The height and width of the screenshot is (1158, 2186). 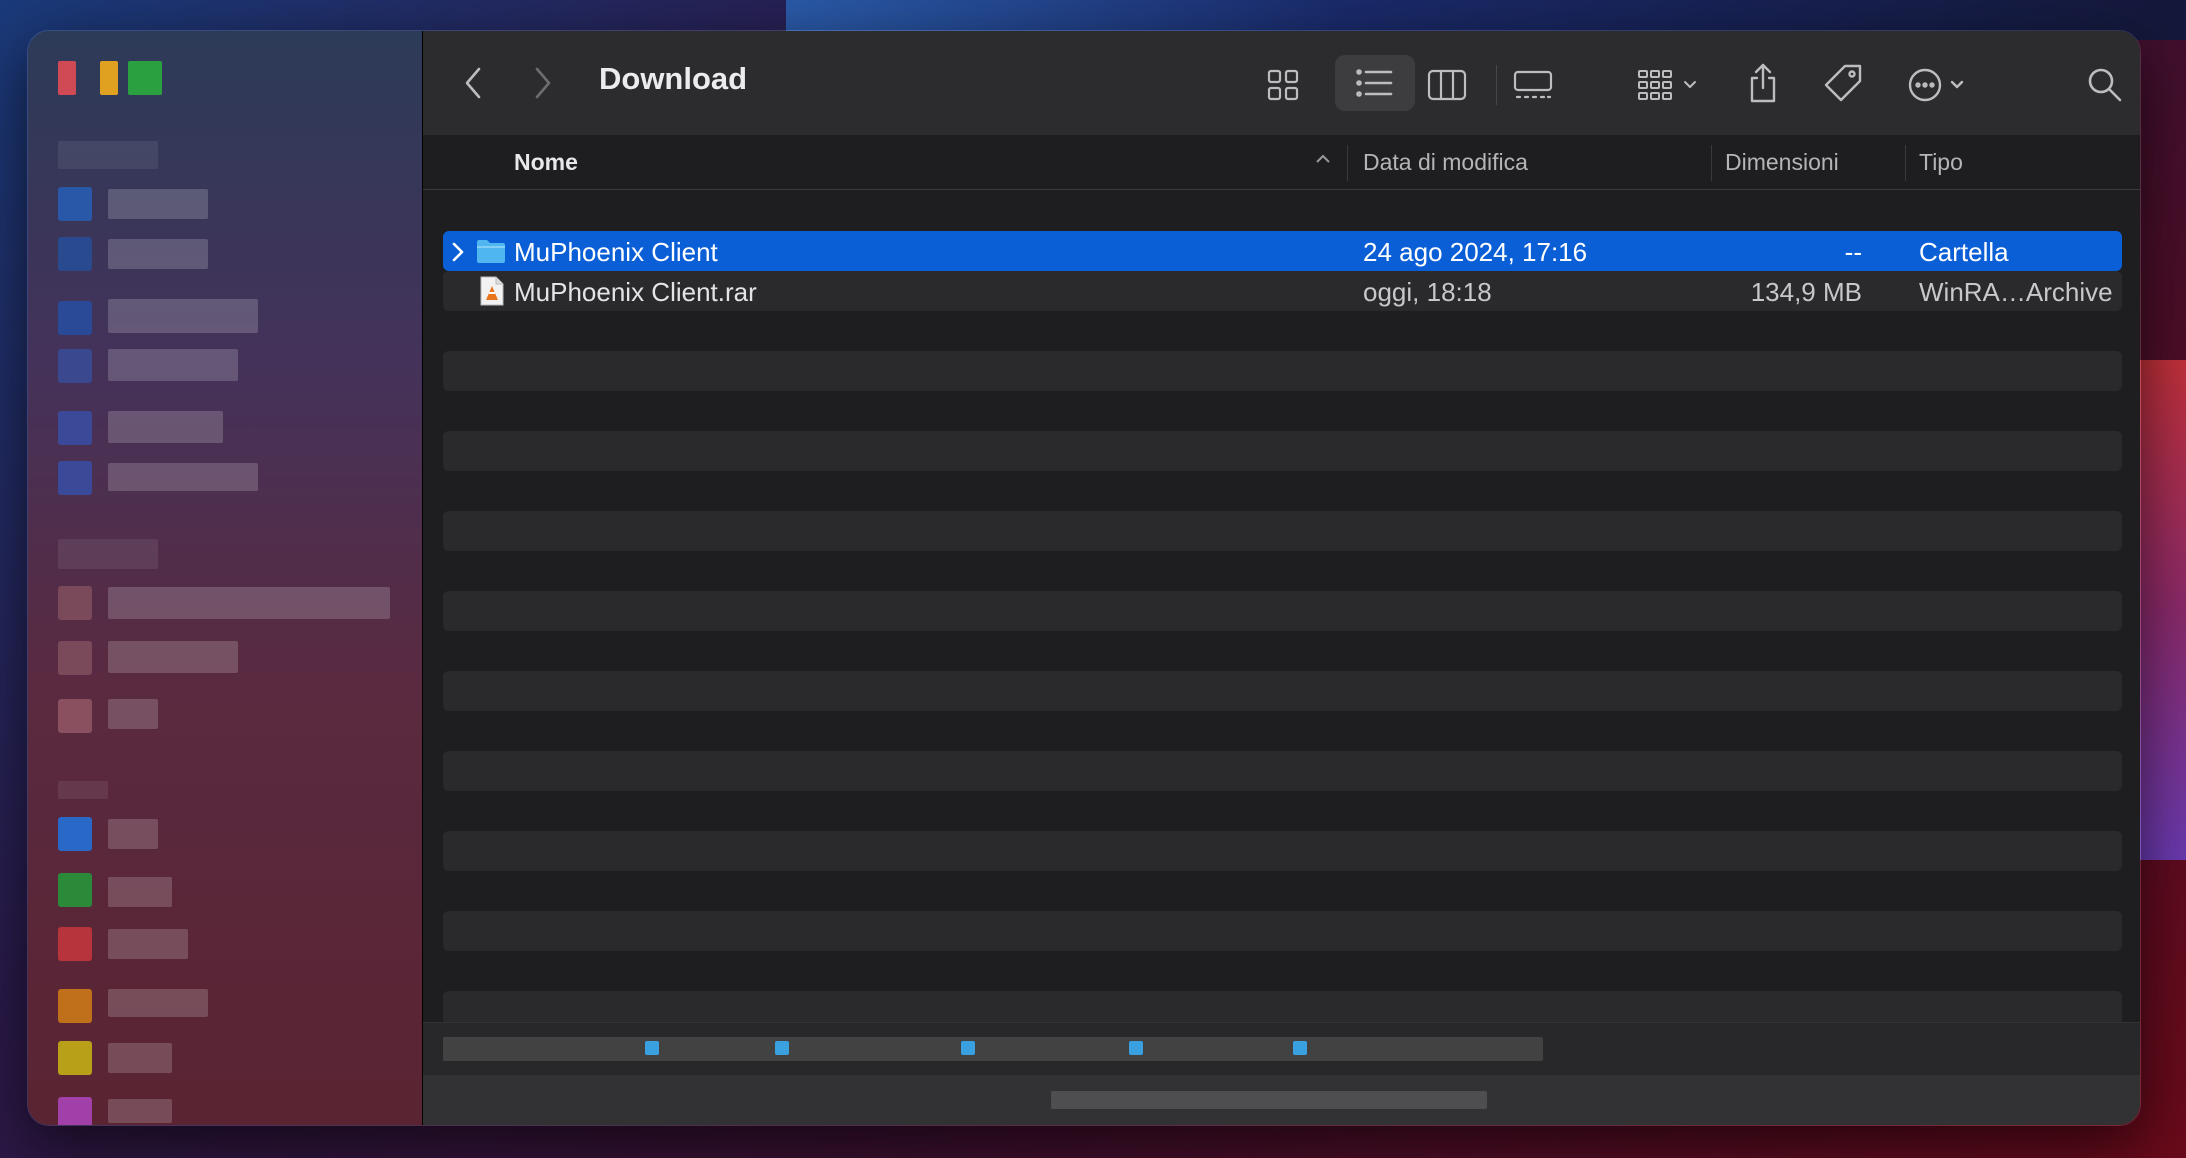 I want to click on sort-ascending-icon, so click(x=1323, y=162).